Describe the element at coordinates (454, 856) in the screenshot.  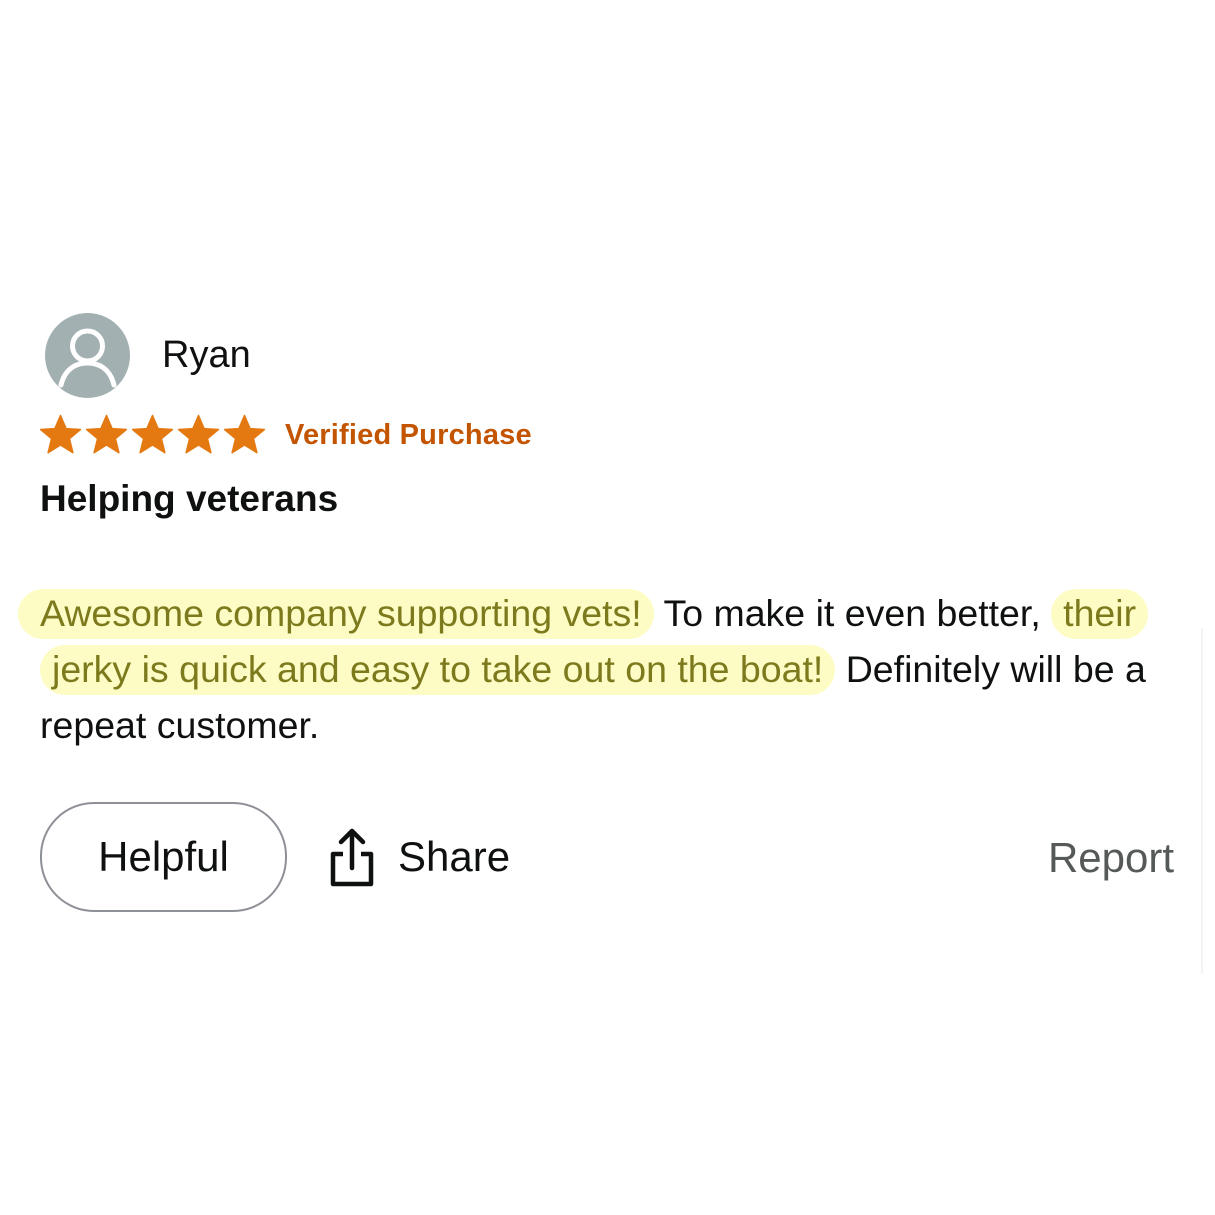
I see `share-label: Share` at that location.